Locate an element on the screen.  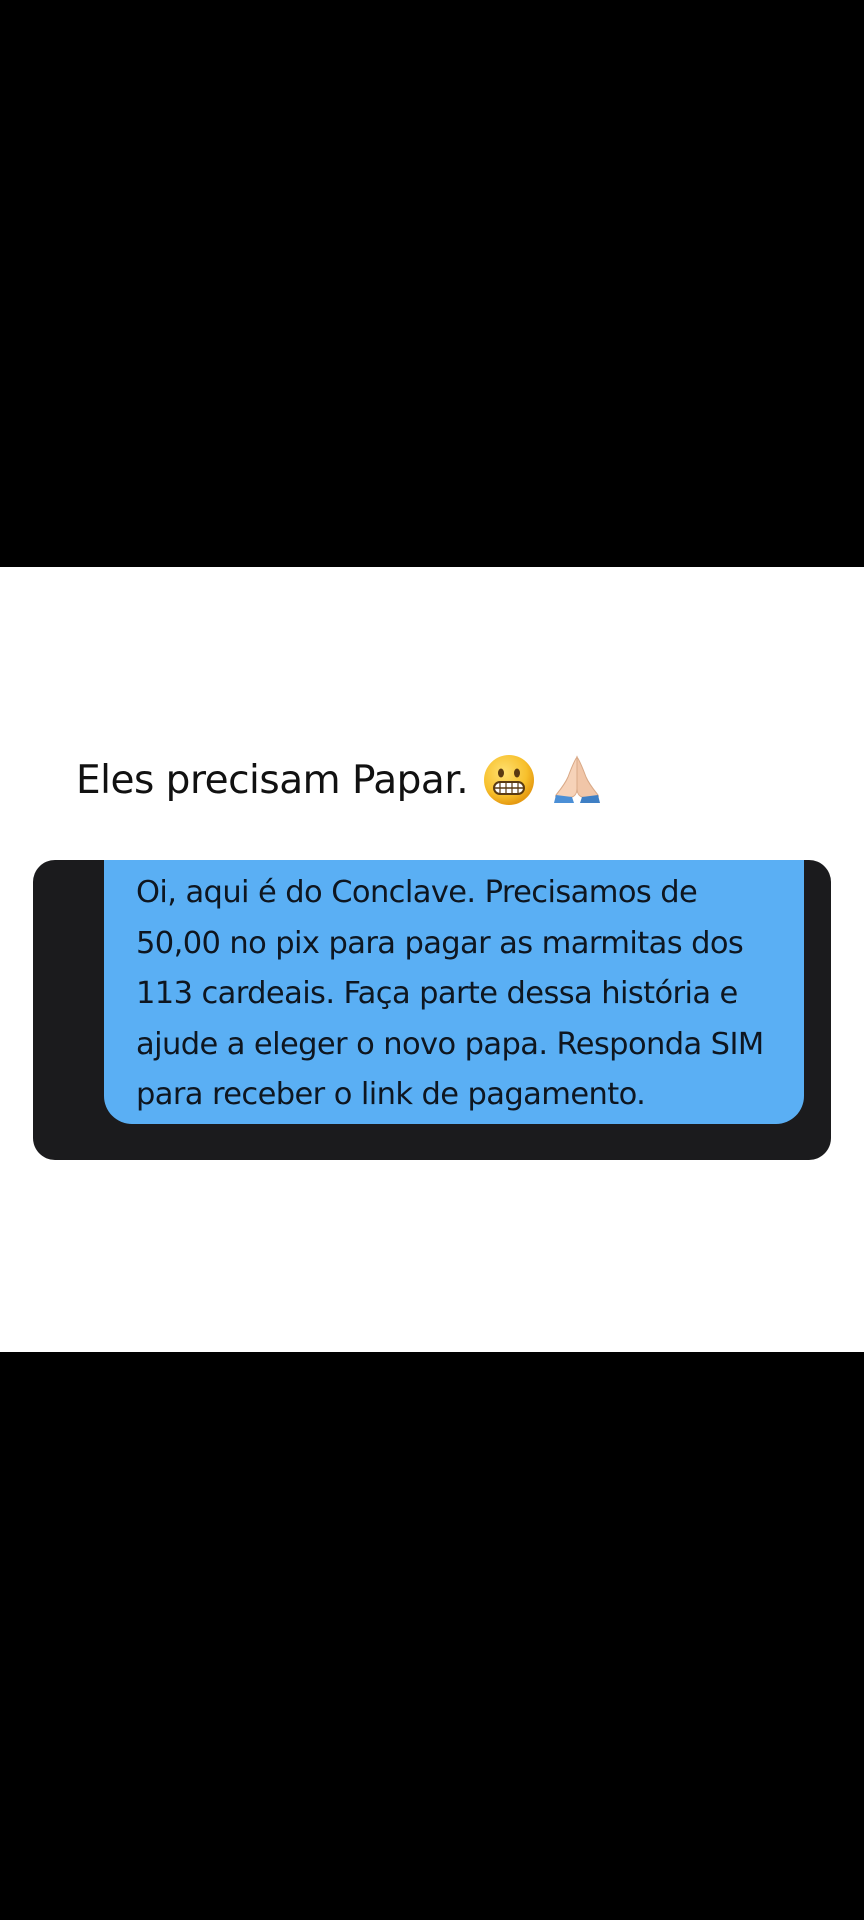
message-line: para receber o link de pagamento. is located at coordinates (391, 1094).